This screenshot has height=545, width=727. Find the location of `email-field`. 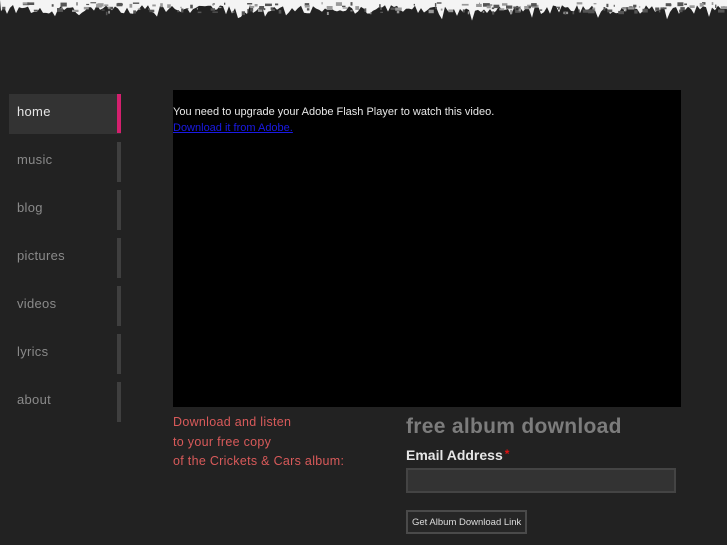

email-field is located at coordinates (541, 480).